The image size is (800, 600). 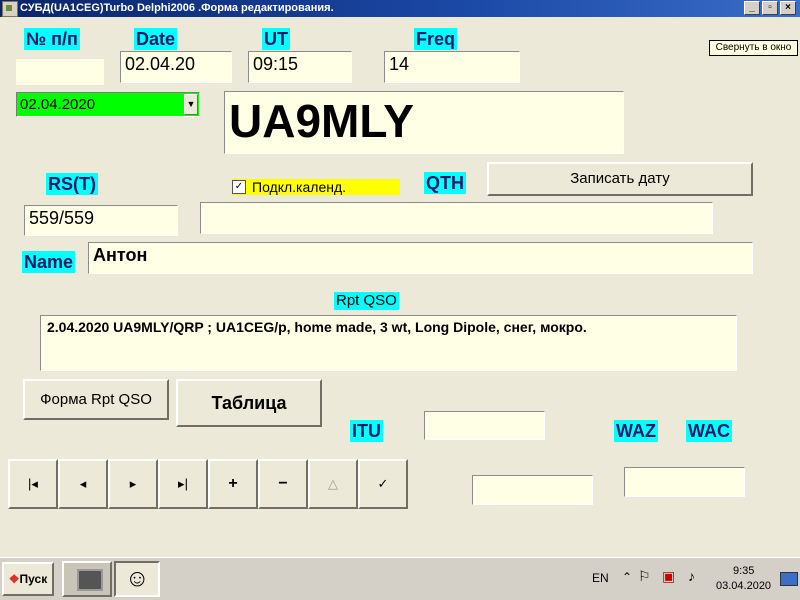 What do you see at coordinates (176, 67) in the screenshot?
I see `date-field: 02.04.20` at bounding box center [176, 67].